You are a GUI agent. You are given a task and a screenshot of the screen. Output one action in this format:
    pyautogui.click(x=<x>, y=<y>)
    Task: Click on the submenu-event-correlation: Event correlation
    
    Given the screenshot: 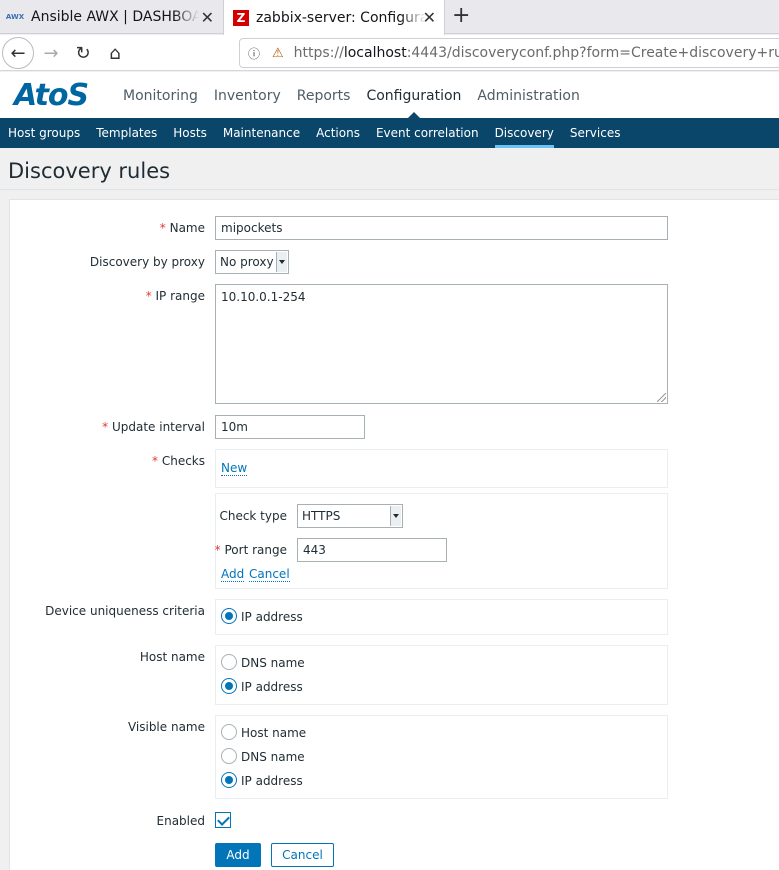 What is the action you would take?
    pyautogui.click(x=427, y=133)
    